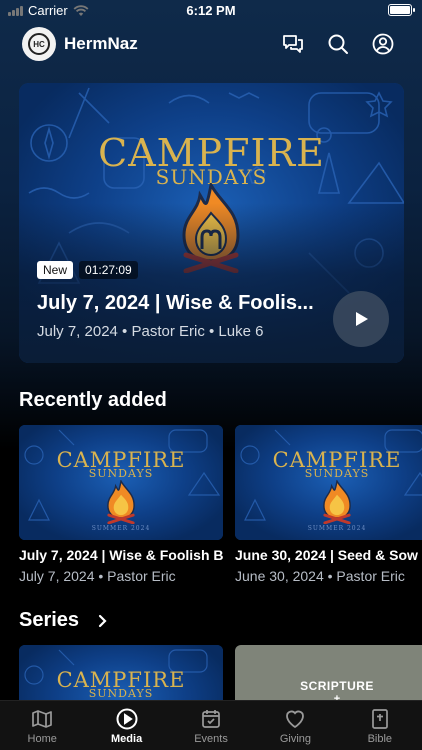 Image resolution: width=422 pixels, height=750 pixels. Describe the element at coordinates (380, 739) in the screenshot. I see `tab-bible-label: Bible` at that location.